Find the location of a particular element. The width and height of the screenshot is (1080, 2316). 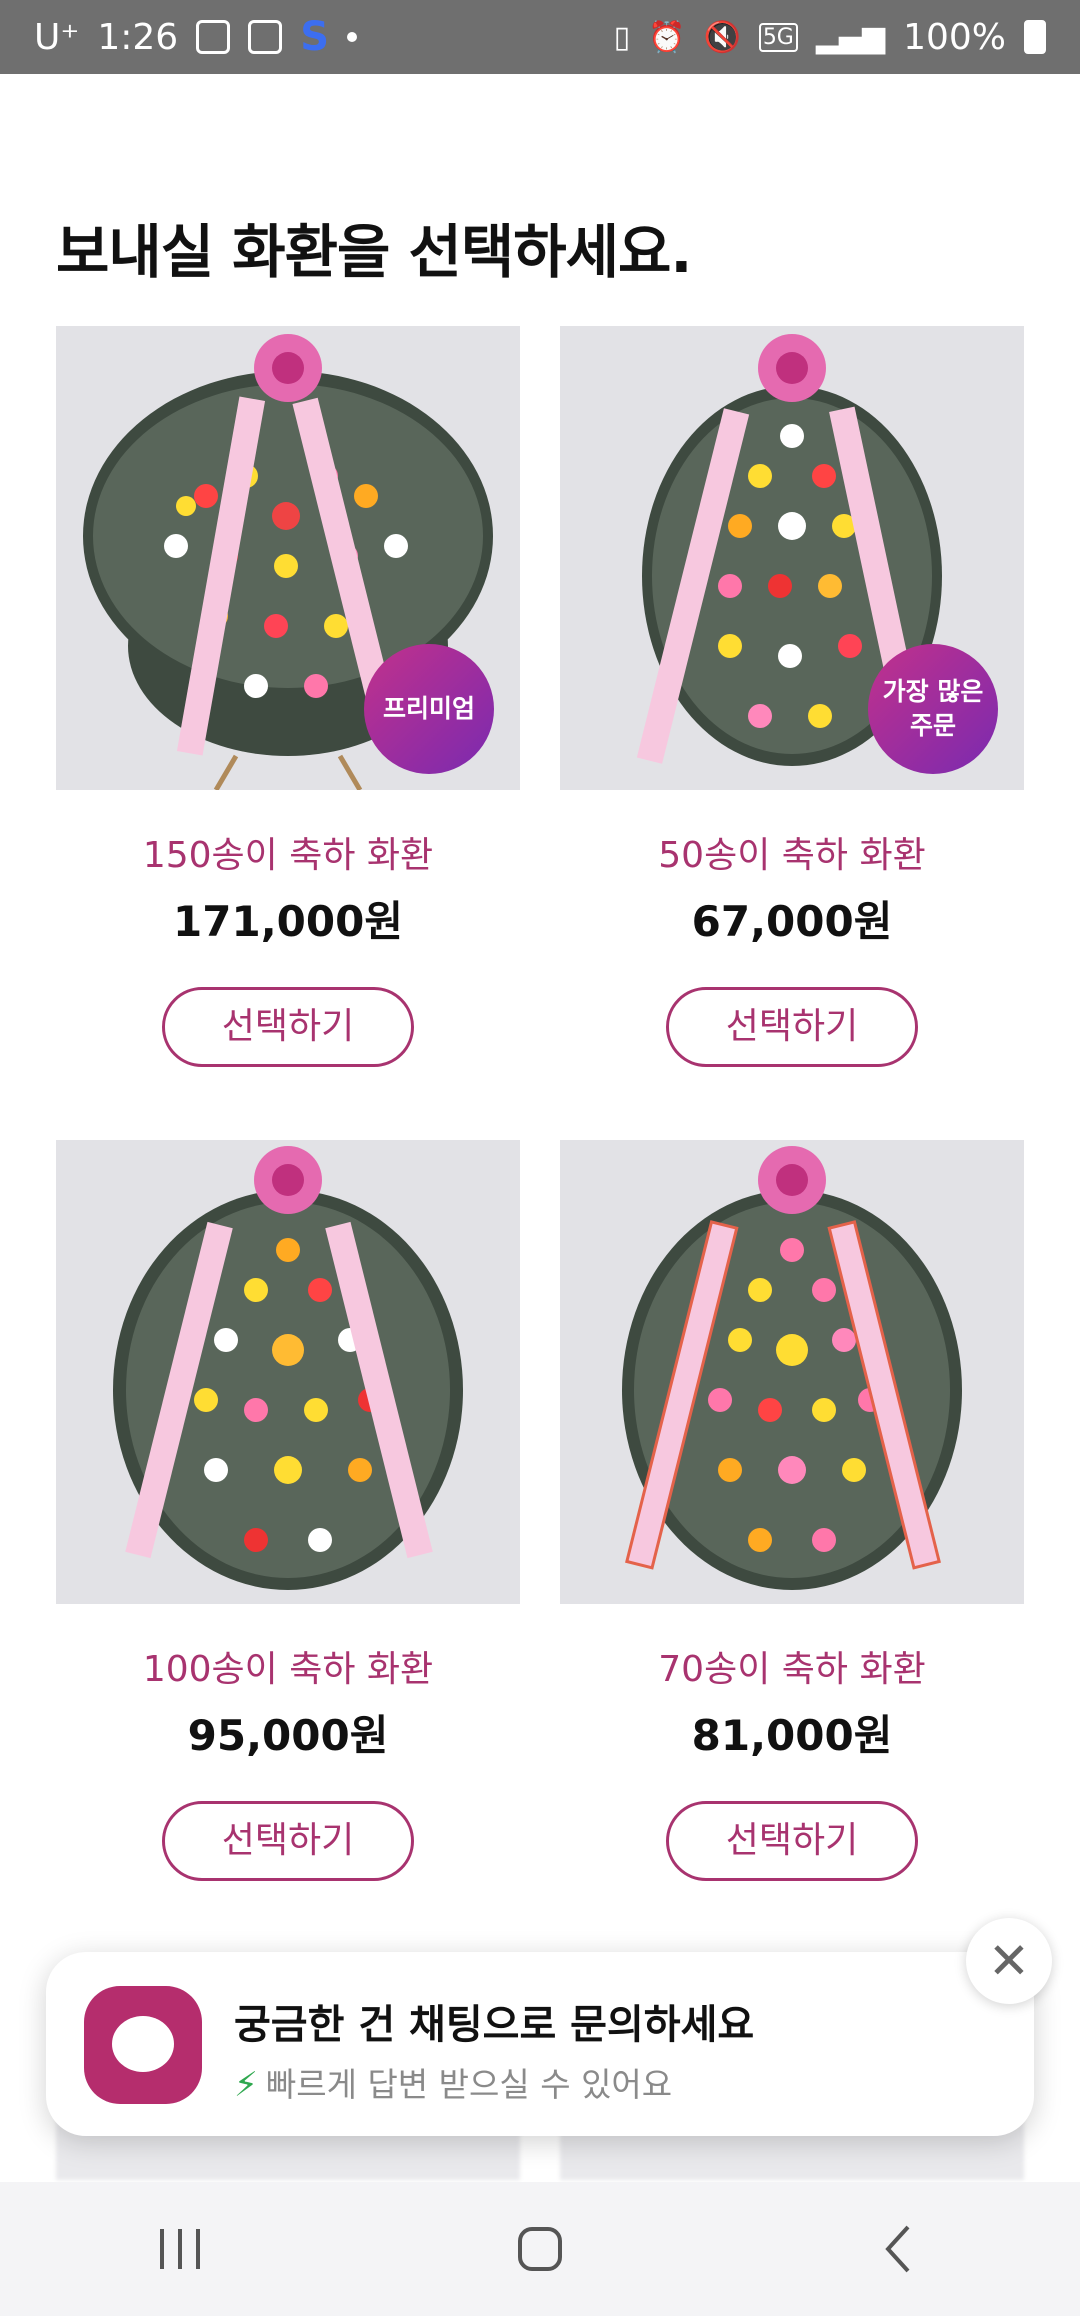

chat-subtitle: 빠르게 답변 받으실 수 있어요 is located at coordinates (469, 2084).